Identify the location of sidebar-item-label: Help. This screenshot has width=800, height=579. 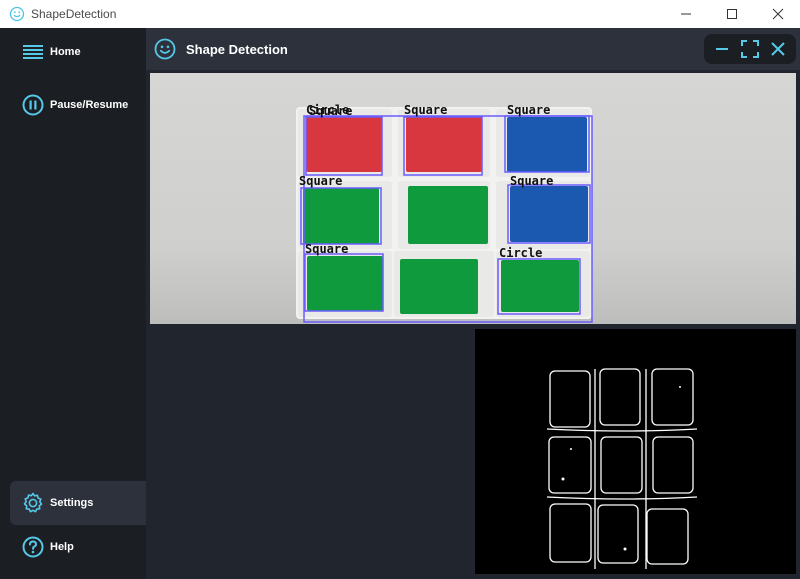
(62, 547).